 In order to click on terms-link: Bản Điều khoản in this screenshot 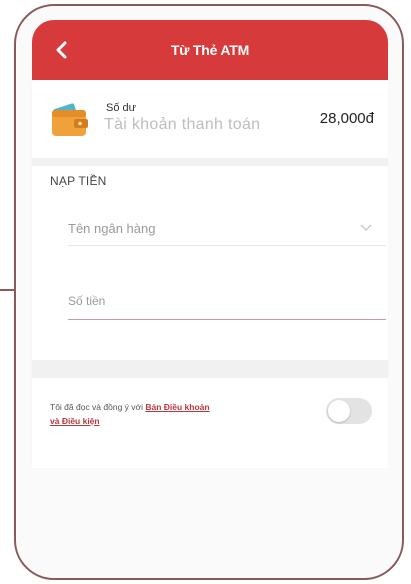, I will do `click(177, 407)`.